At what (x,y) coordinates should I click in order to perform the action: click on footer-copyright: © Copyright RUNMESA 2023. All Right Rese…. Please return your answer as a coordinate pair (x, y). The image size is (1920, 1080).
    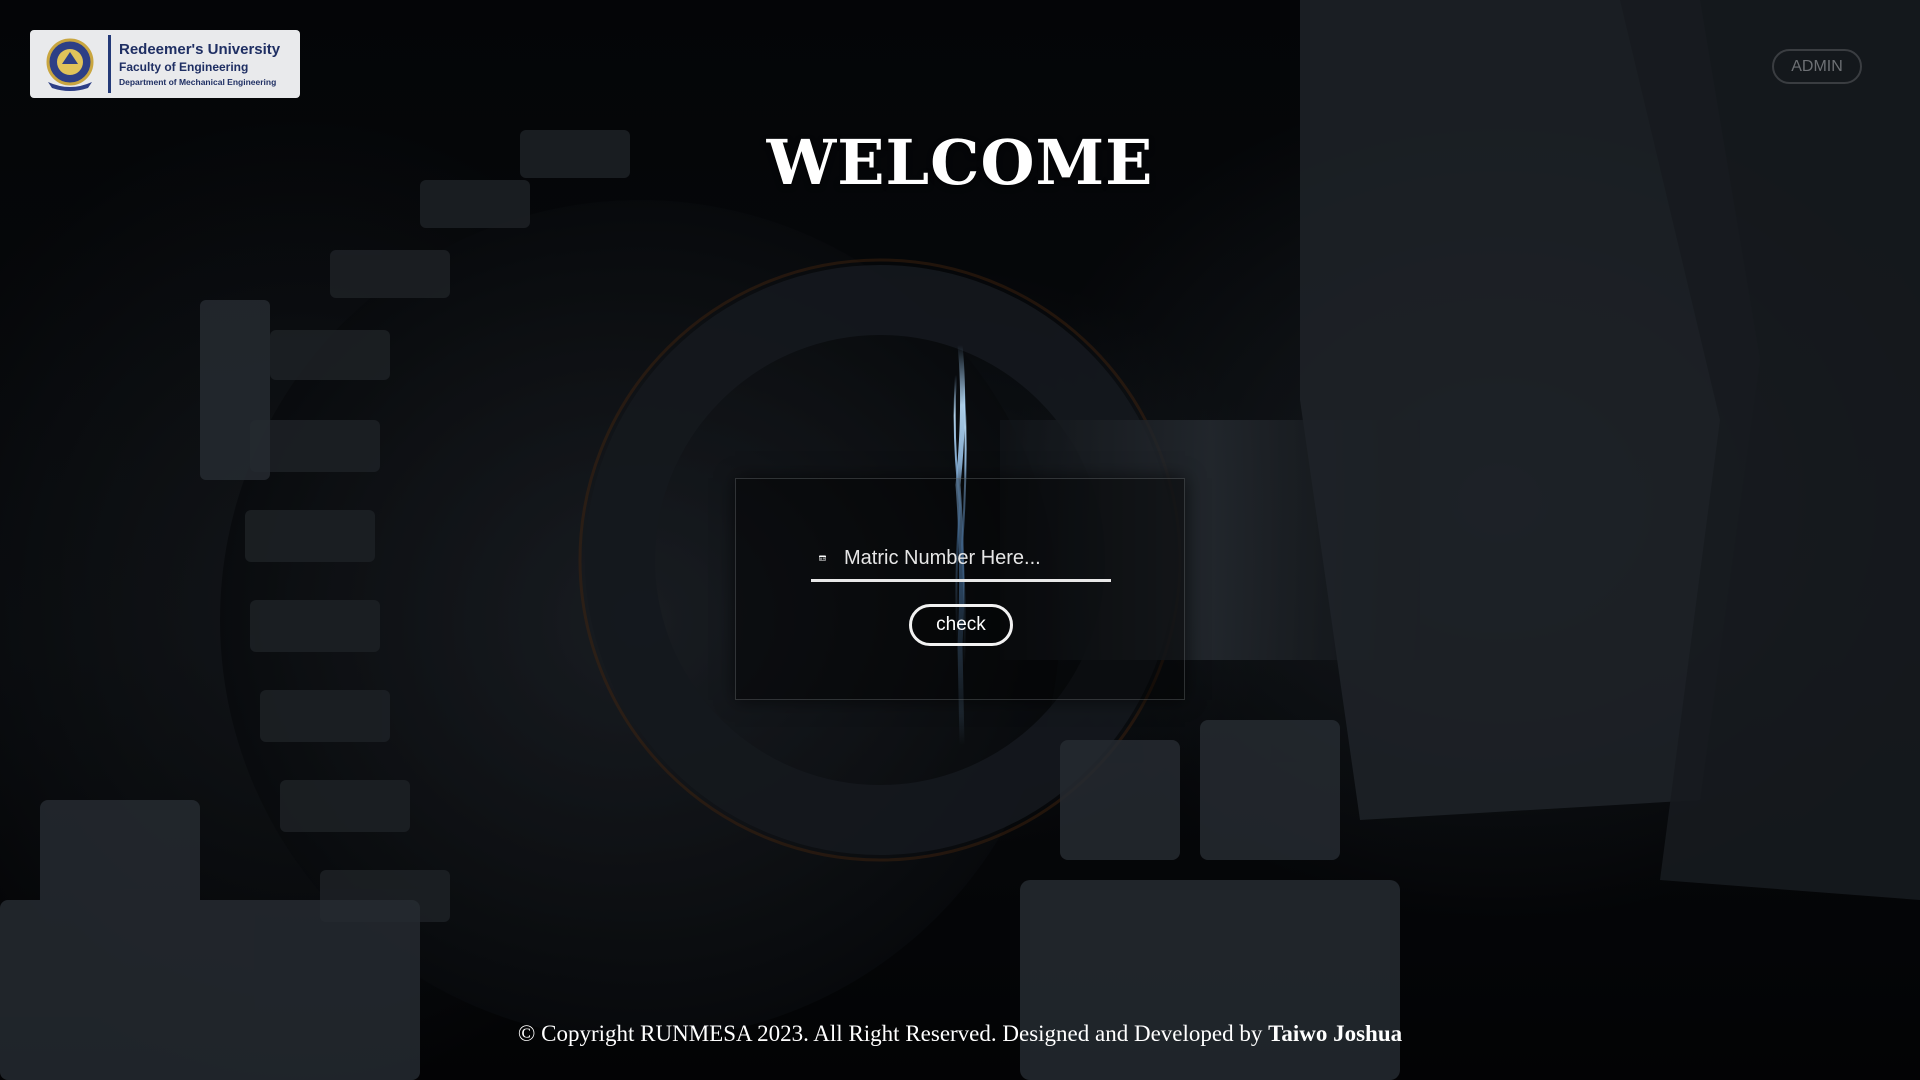
    Looking at the image, I should click on (960, 1034).